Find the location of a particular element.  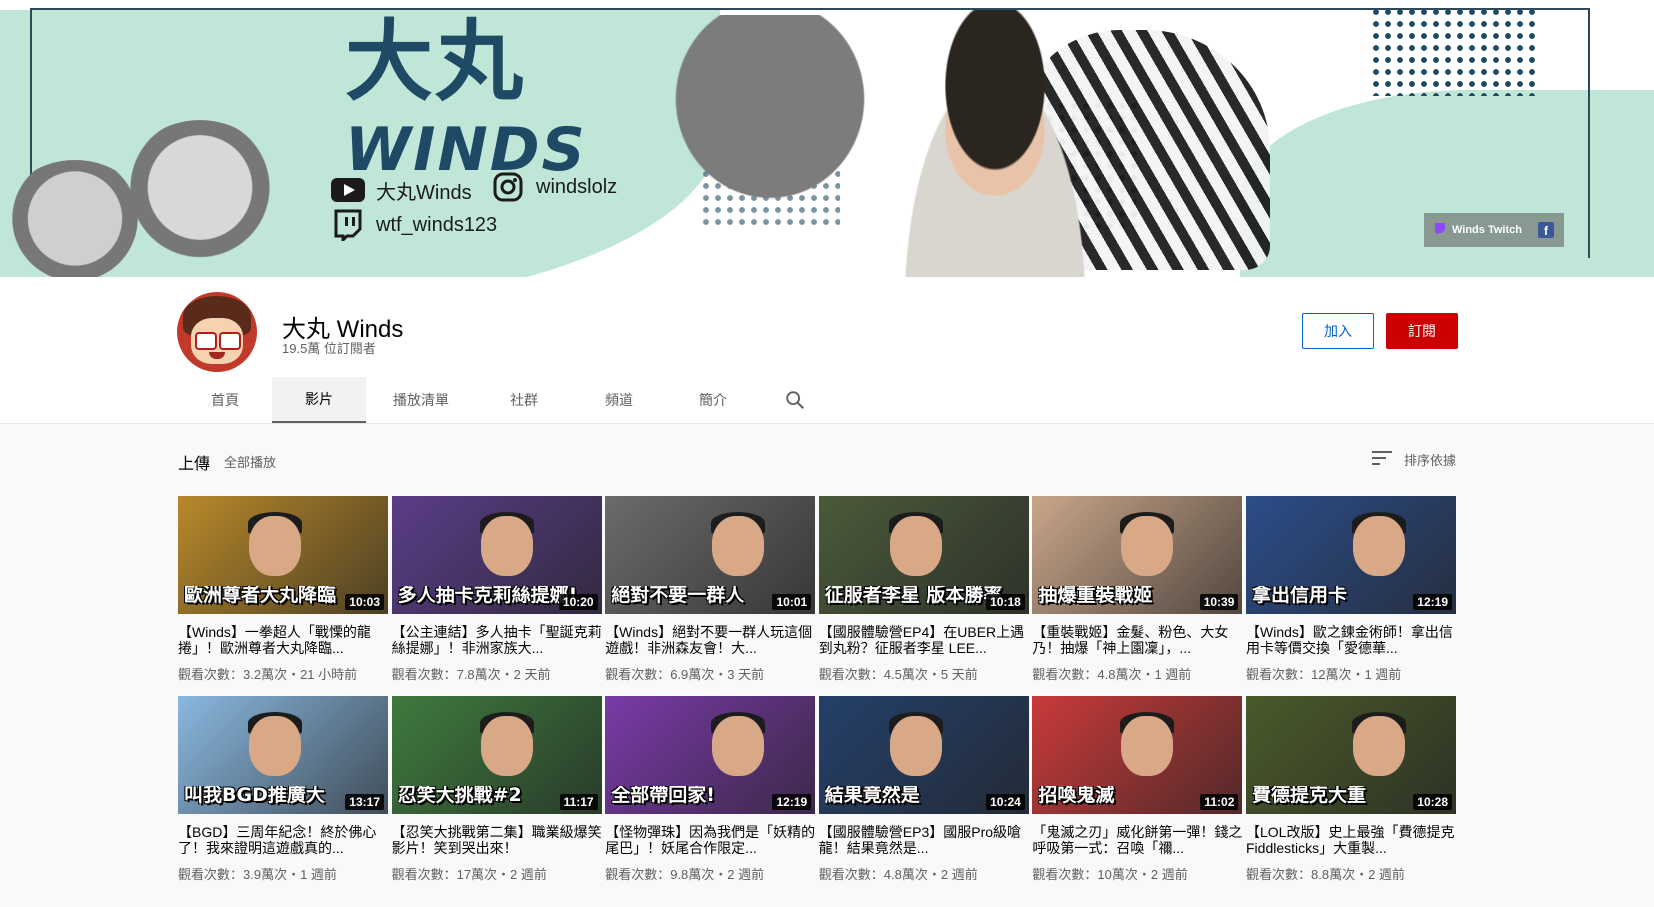

host-photo is located at coordinates (995, 143).